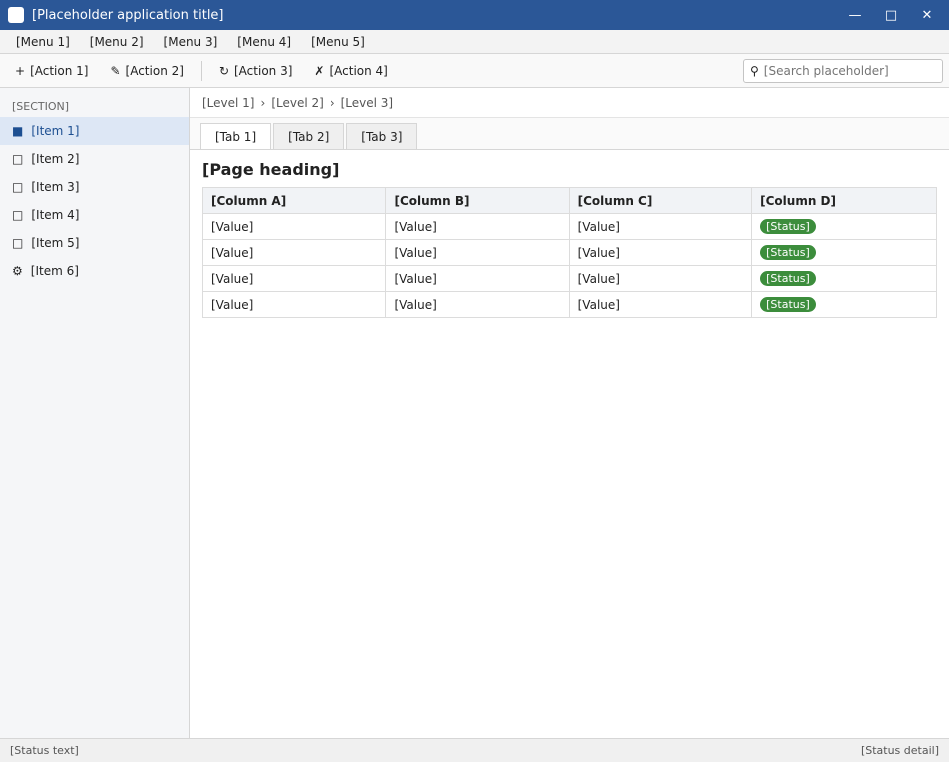  Describe the element at coordinates (844, 200) in the screenshot. I see `column-header: [Column D]` at that location.